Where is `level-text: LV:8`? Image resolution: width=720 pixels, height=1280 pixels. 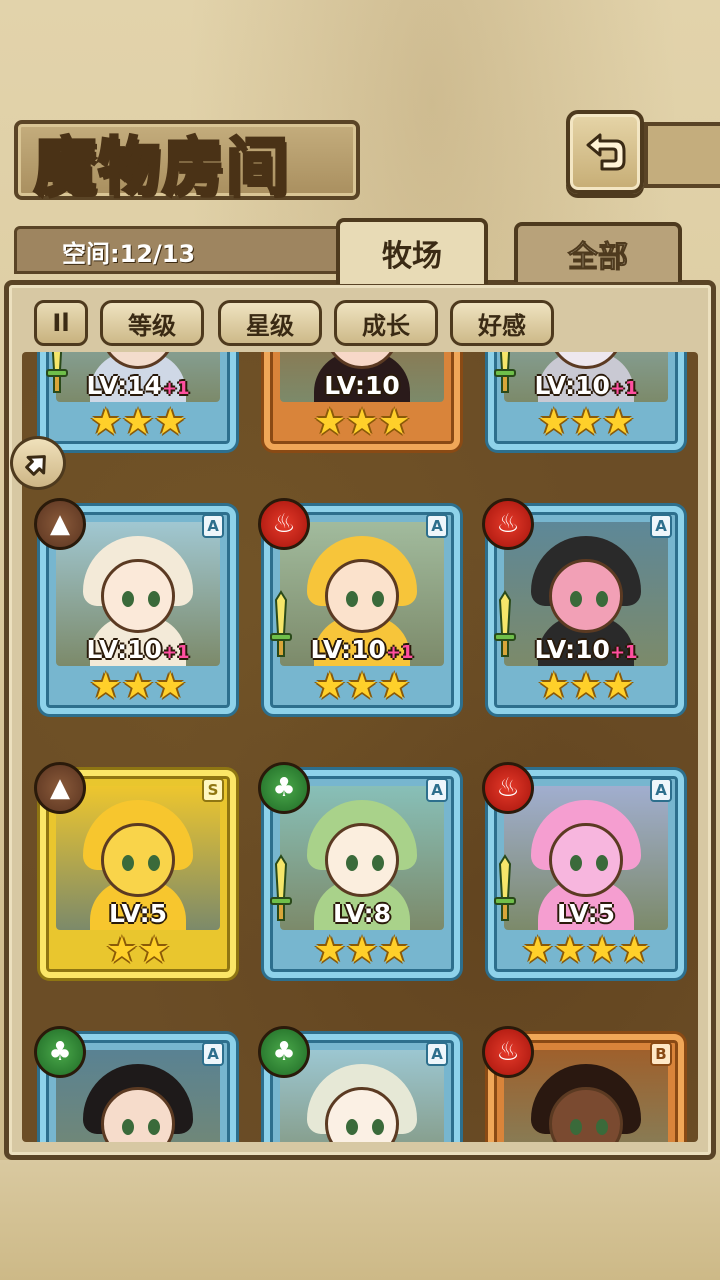 level-text: LV:8 is located at coordinates (362, 913).